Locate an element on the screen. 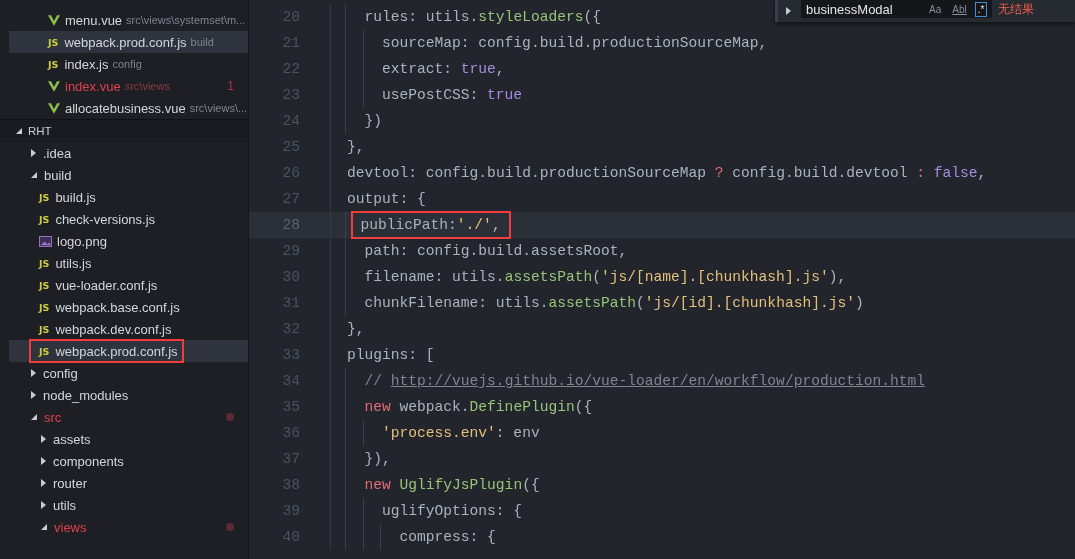  code-text: chunkFilename: utils. is located at coordinates (456, 303).